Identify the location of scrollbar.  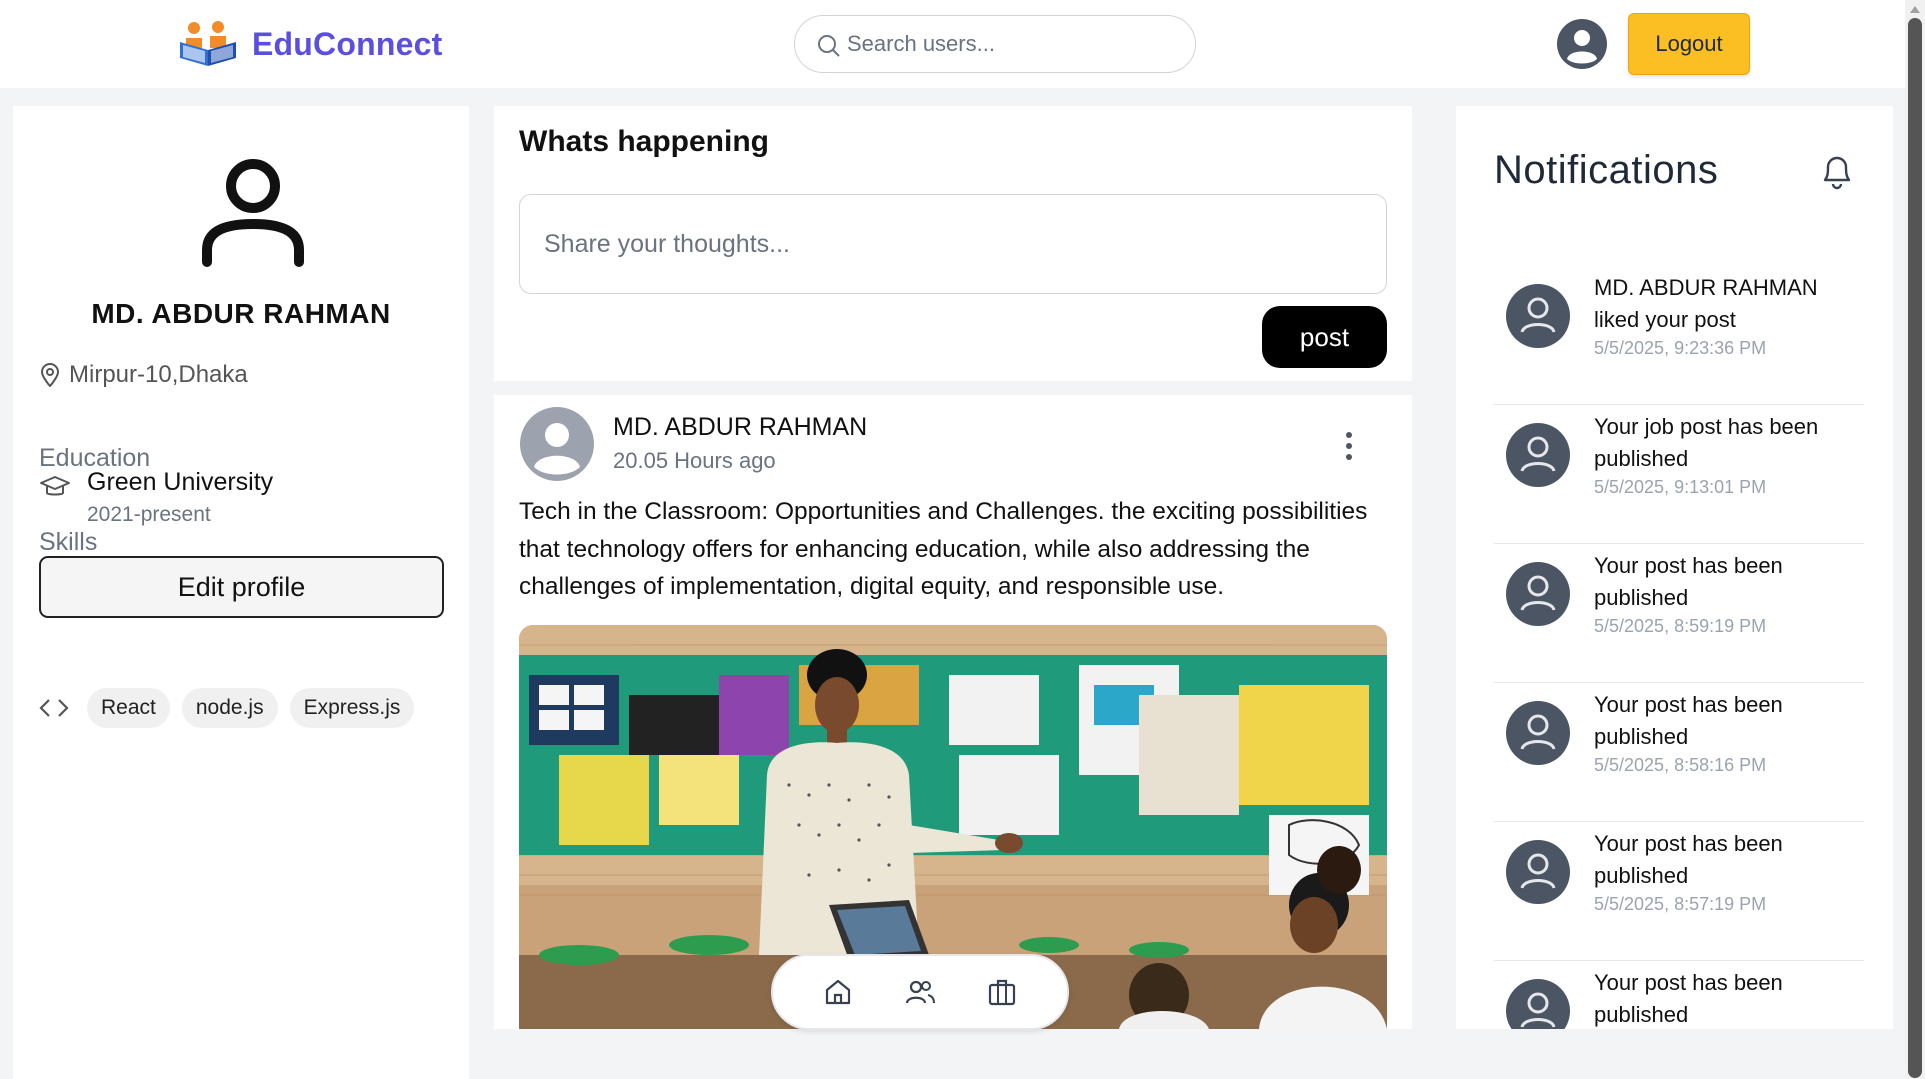
(1915, 539).